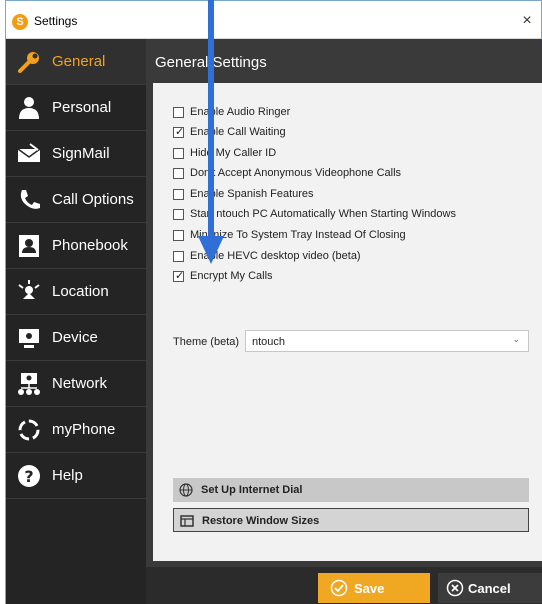  I want to click on sidebar-item-label: Help, so click(67, 475).